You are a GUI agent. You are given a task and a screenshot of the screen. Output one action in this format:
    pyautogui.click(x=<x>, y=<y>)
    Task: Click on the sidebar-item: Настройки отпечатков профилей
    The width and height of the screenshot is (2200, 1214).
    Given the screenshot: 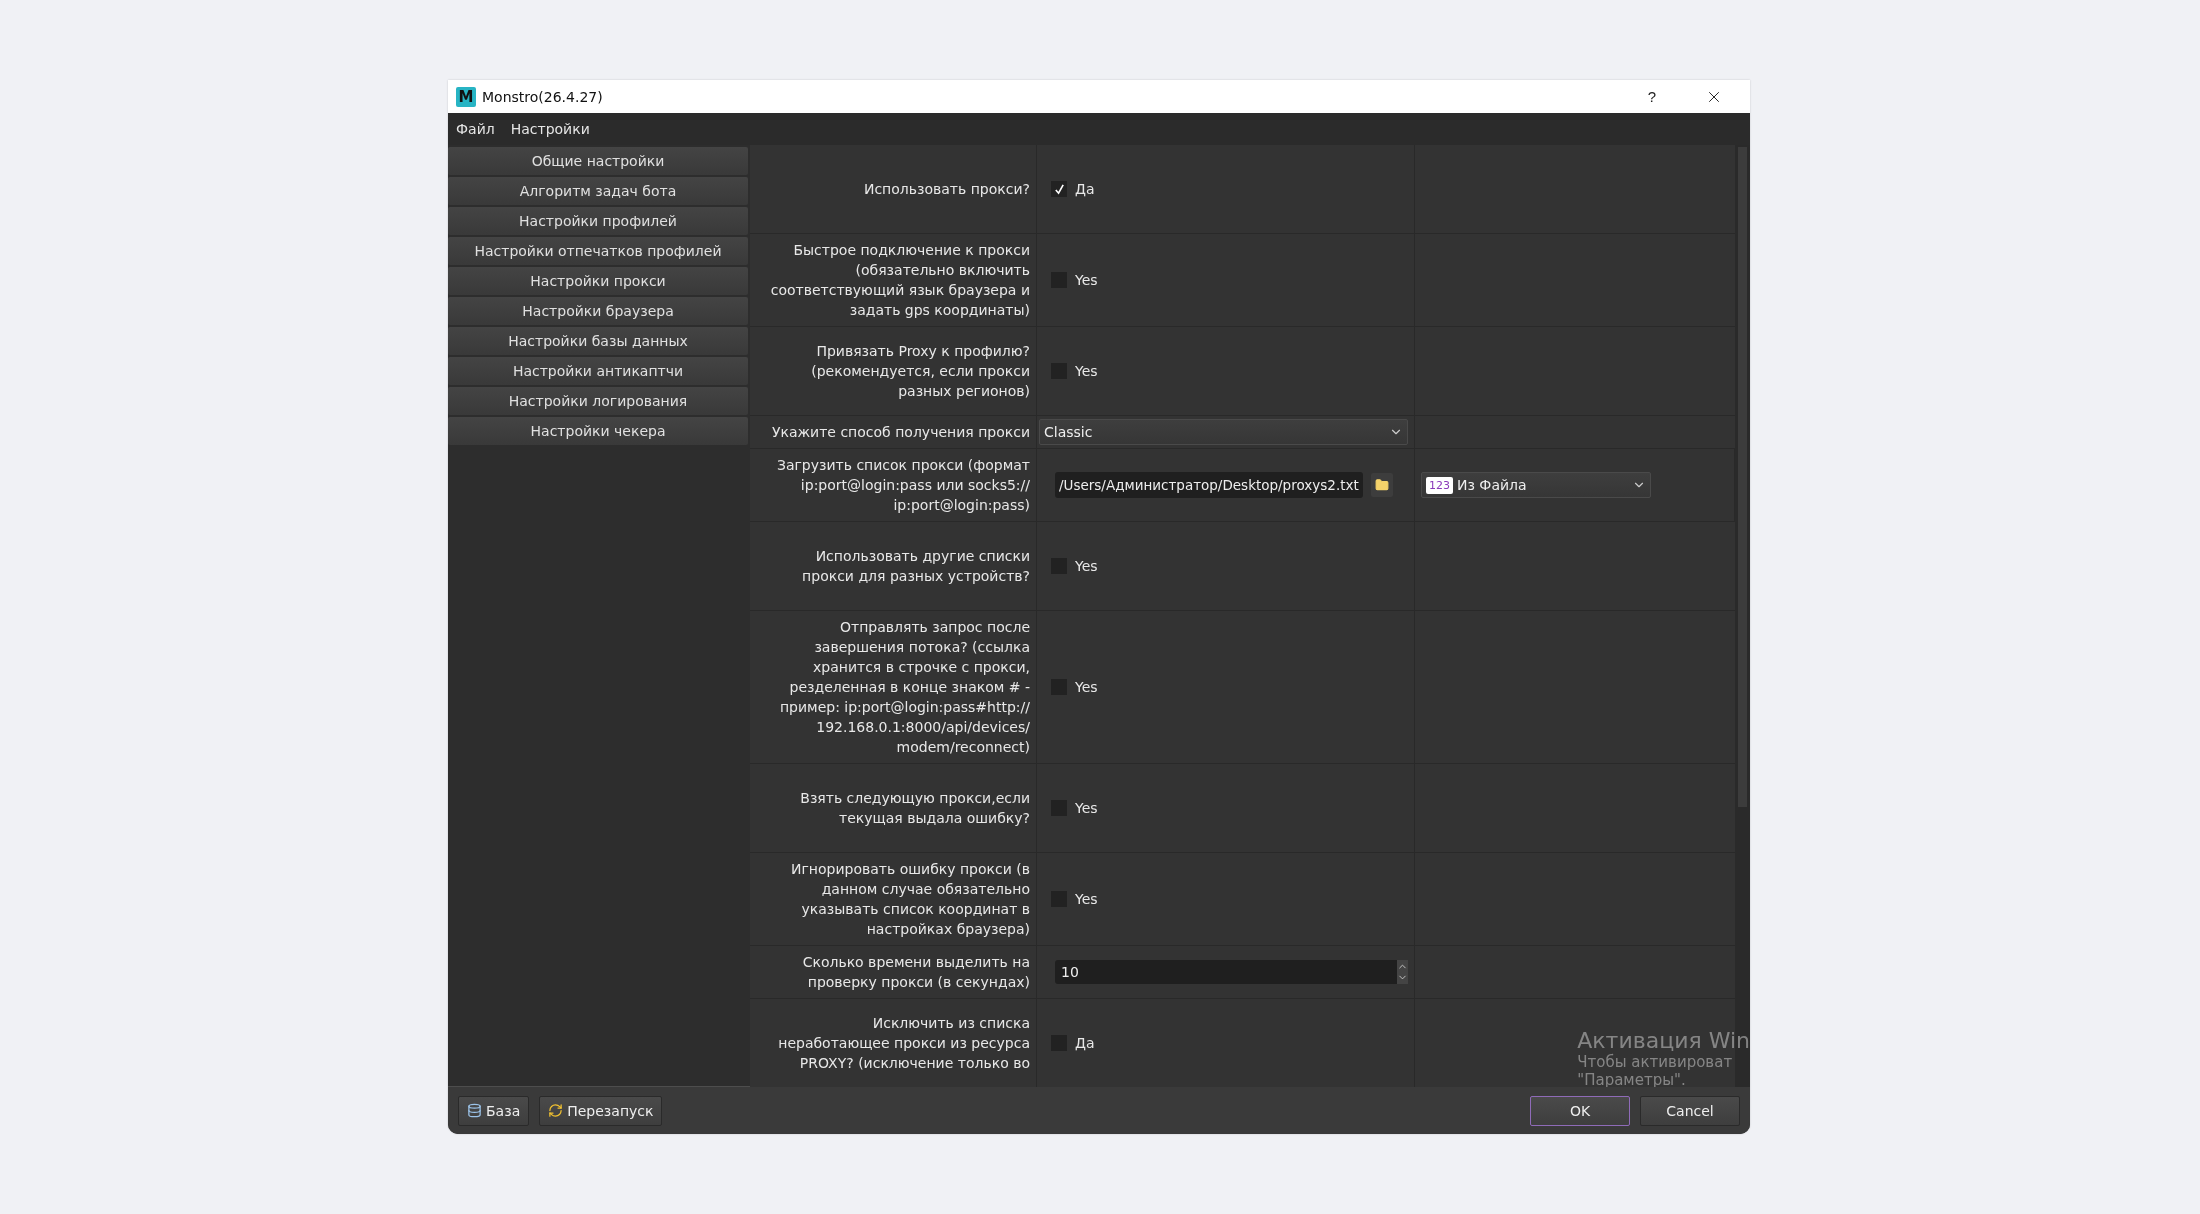 What is the action you would take?
    pyautogui.click(x=598, y=251)
    